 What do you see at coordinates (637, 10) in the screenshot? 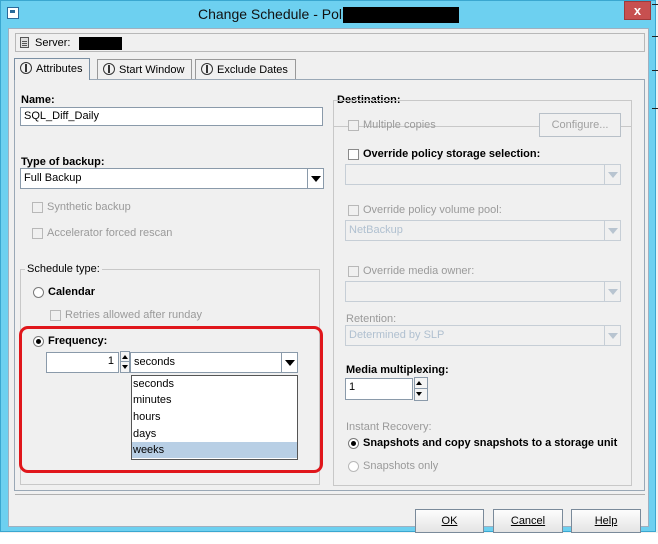
I see `close-button: x` at bounding box center [637, 10].